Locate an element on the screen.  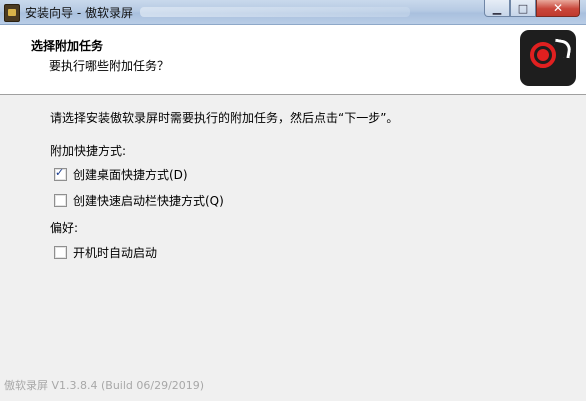
title-bar: 安装向导 - 傲软录屏 ▁ □ ✕ is located at coordinates (293, 12).